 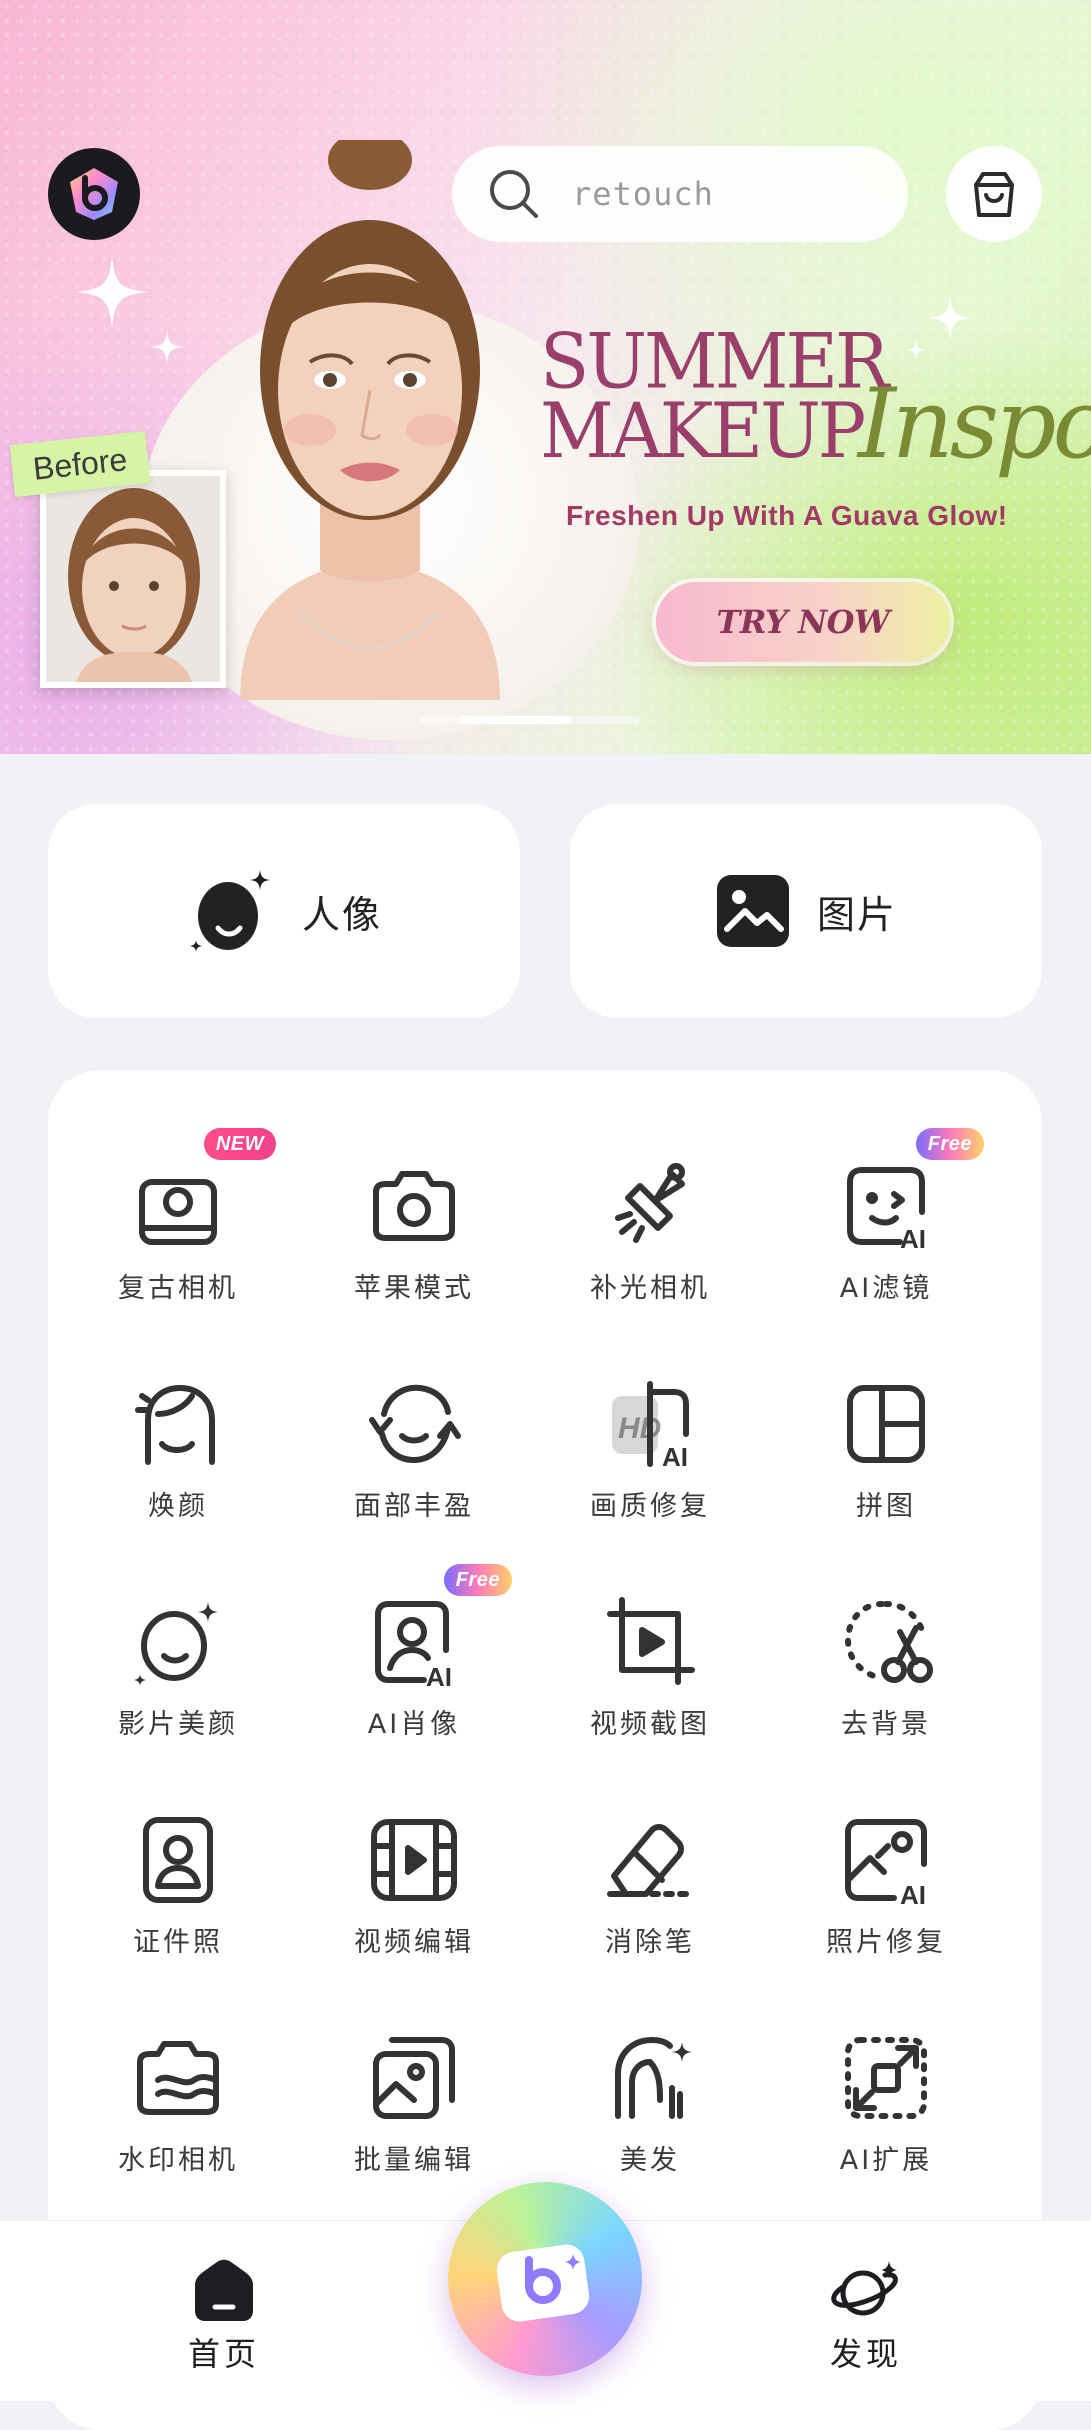 I want to click on tool-id-photo: 证件照, so click(x=178, y=1867).